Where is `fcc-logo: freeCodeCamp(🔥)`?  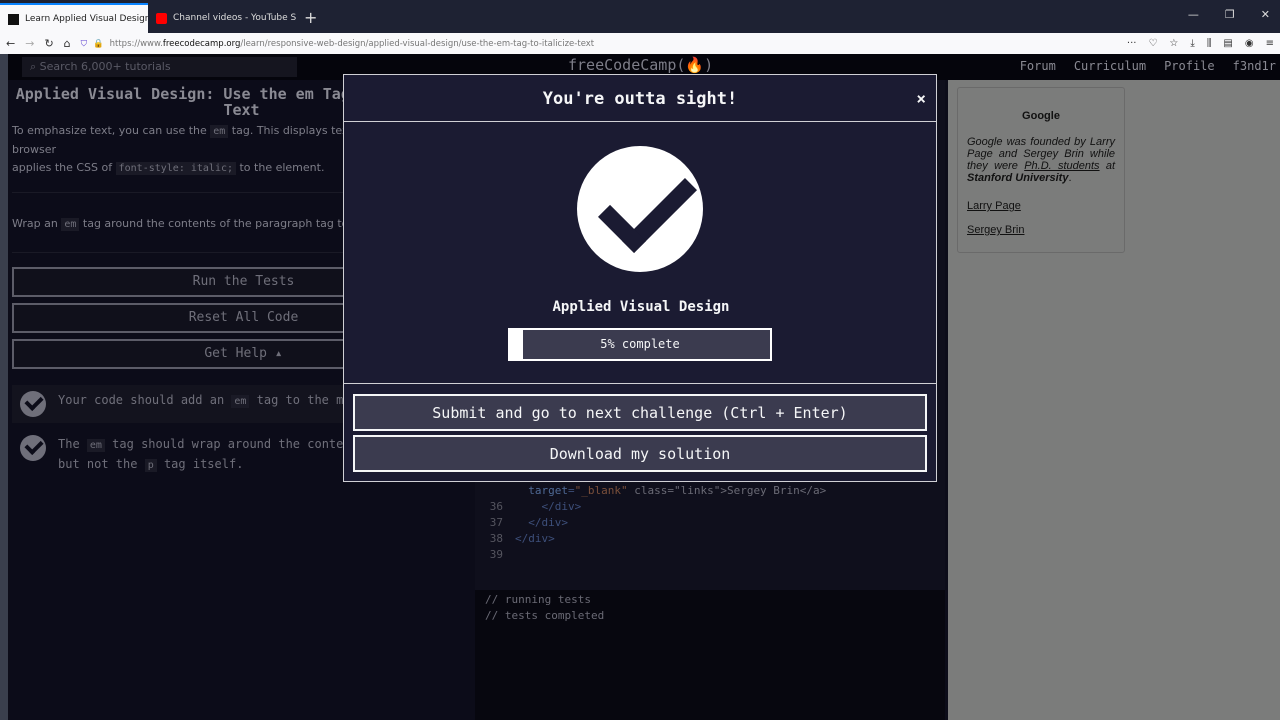 fcc-logo: freeCodeCamp(🔥) is located at coordinates (640, 65).